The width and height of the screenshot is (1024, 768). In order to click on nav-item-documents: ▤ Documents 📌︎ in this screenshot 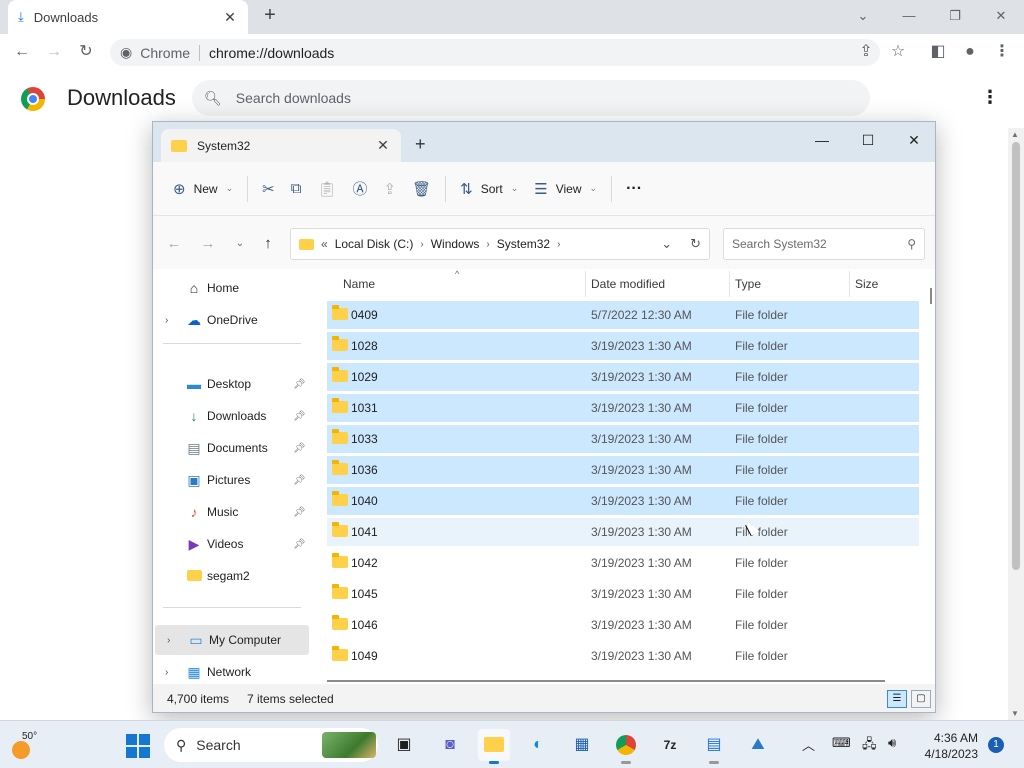, I will do `click(232, 448)`.